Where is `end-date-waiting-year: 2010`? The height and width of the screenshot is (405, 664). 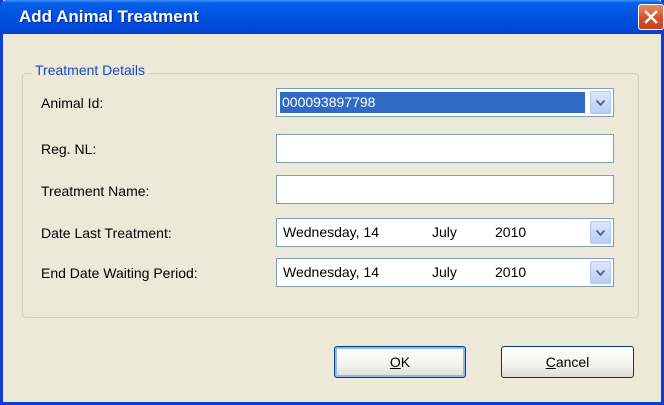 end-date-waiting-year: 2010 is located at coordinates (511, 272).